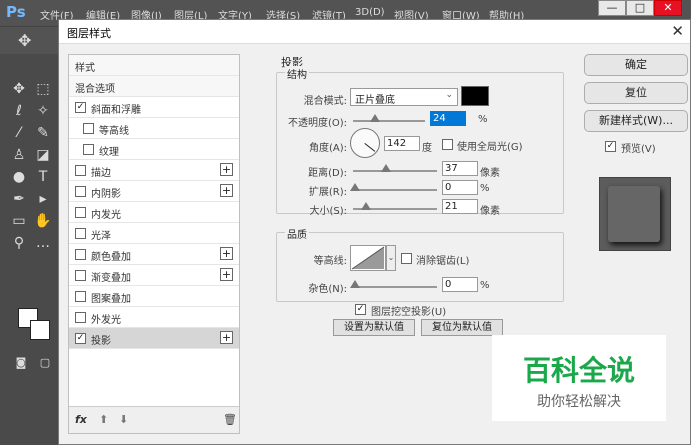 This screenshot has height=445, width=691. What do you see at coordinates (460, 206) in the screenshot?
I see `size-input: 21` at bounding box center [460, 206].